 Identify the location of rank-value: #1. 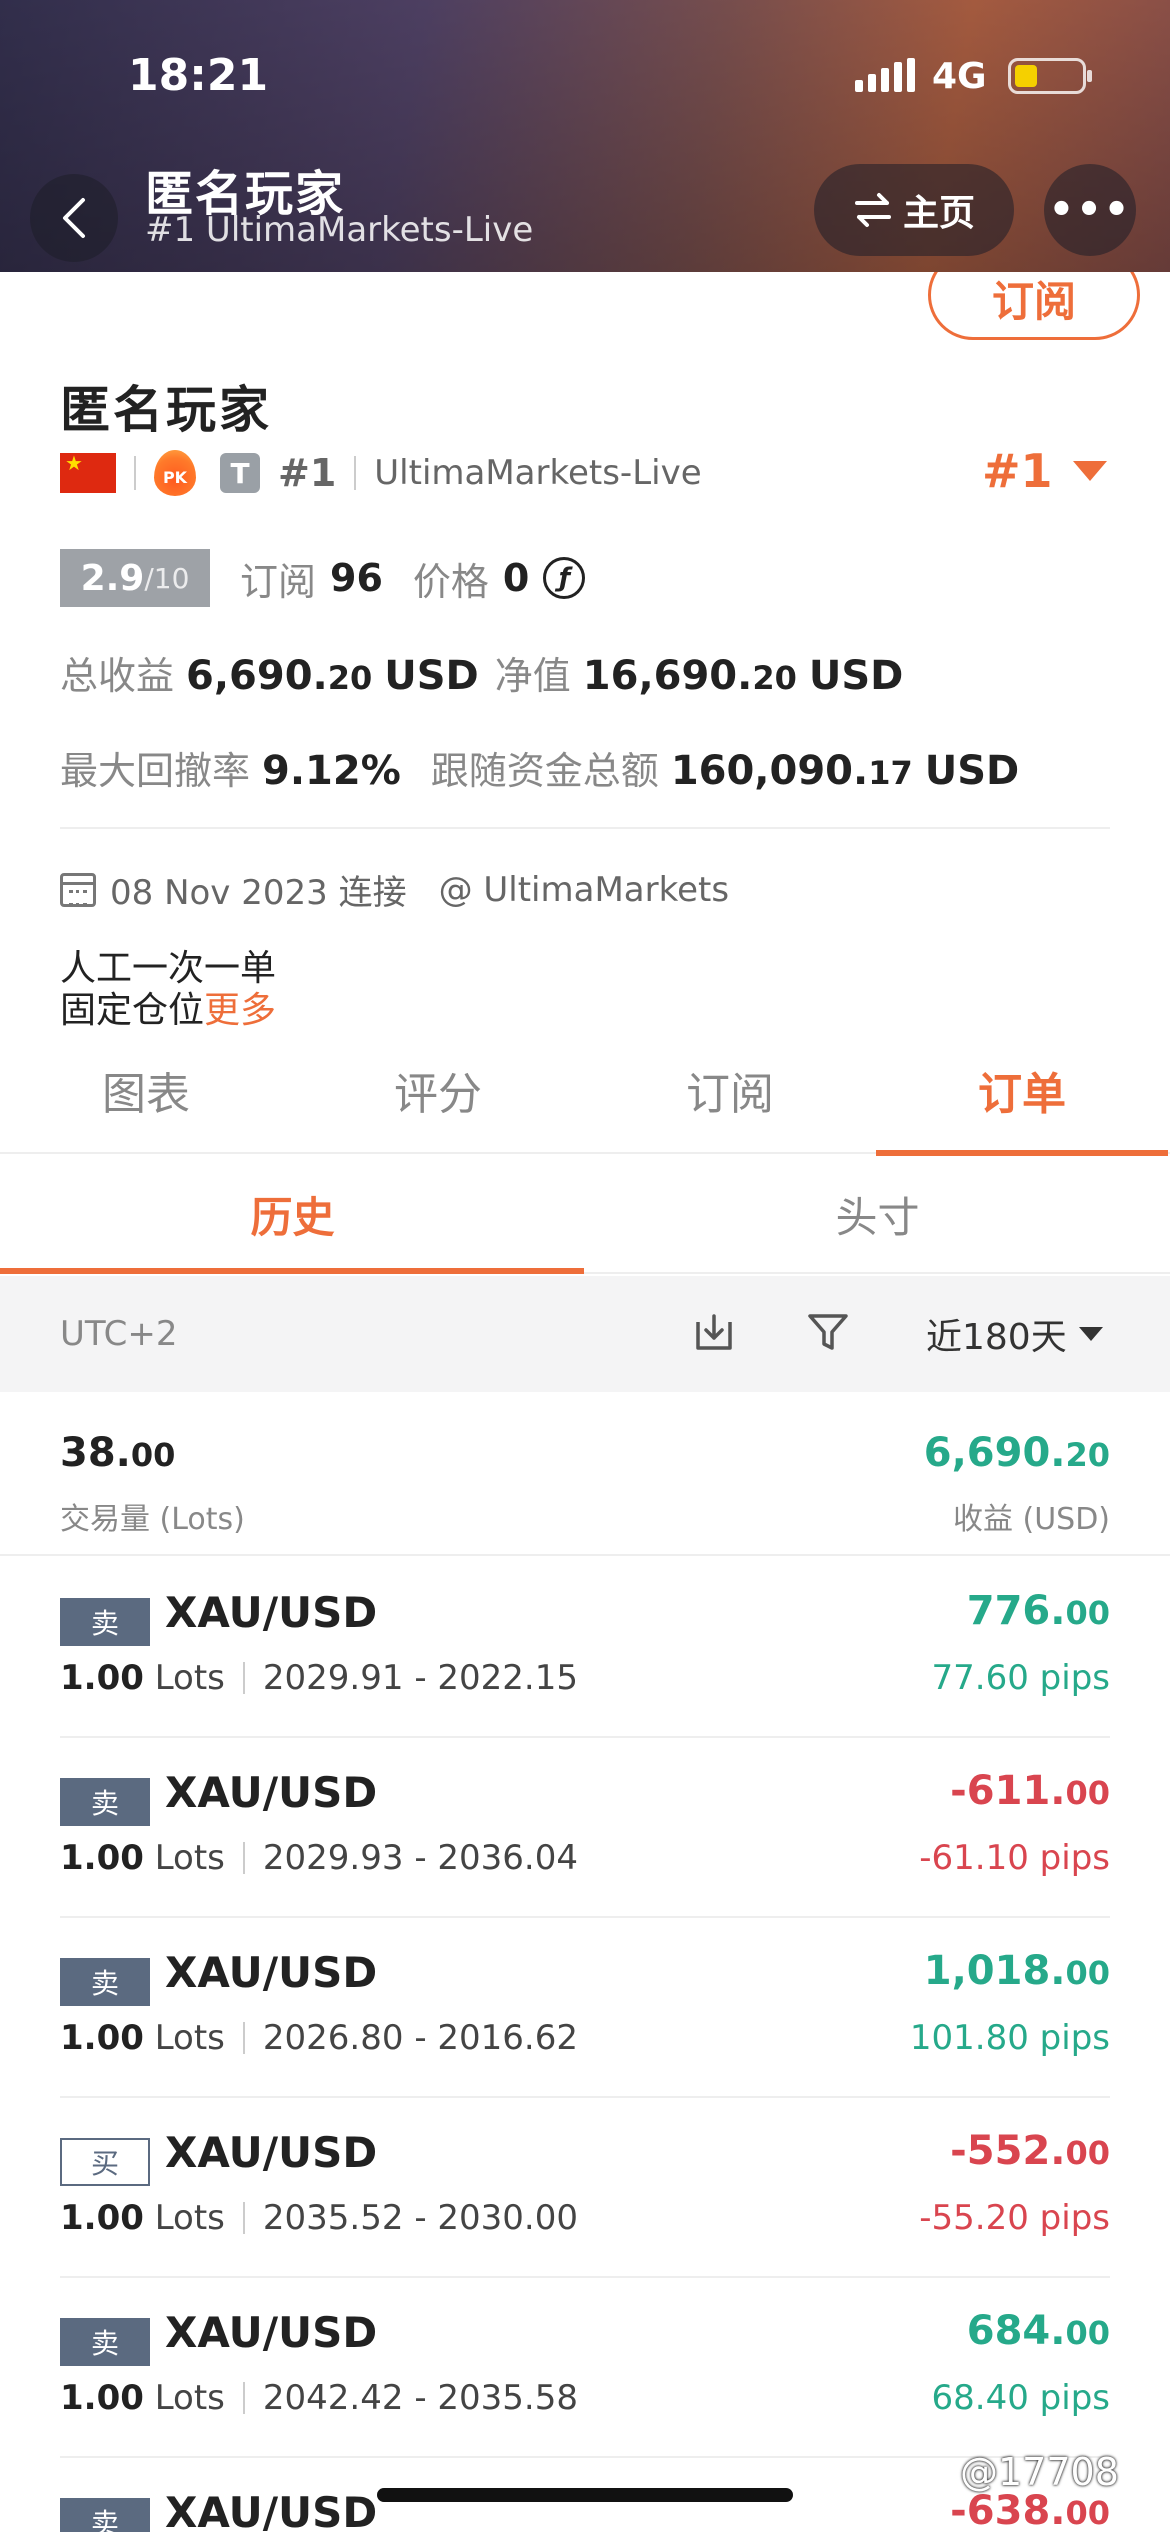
(1017, 471).